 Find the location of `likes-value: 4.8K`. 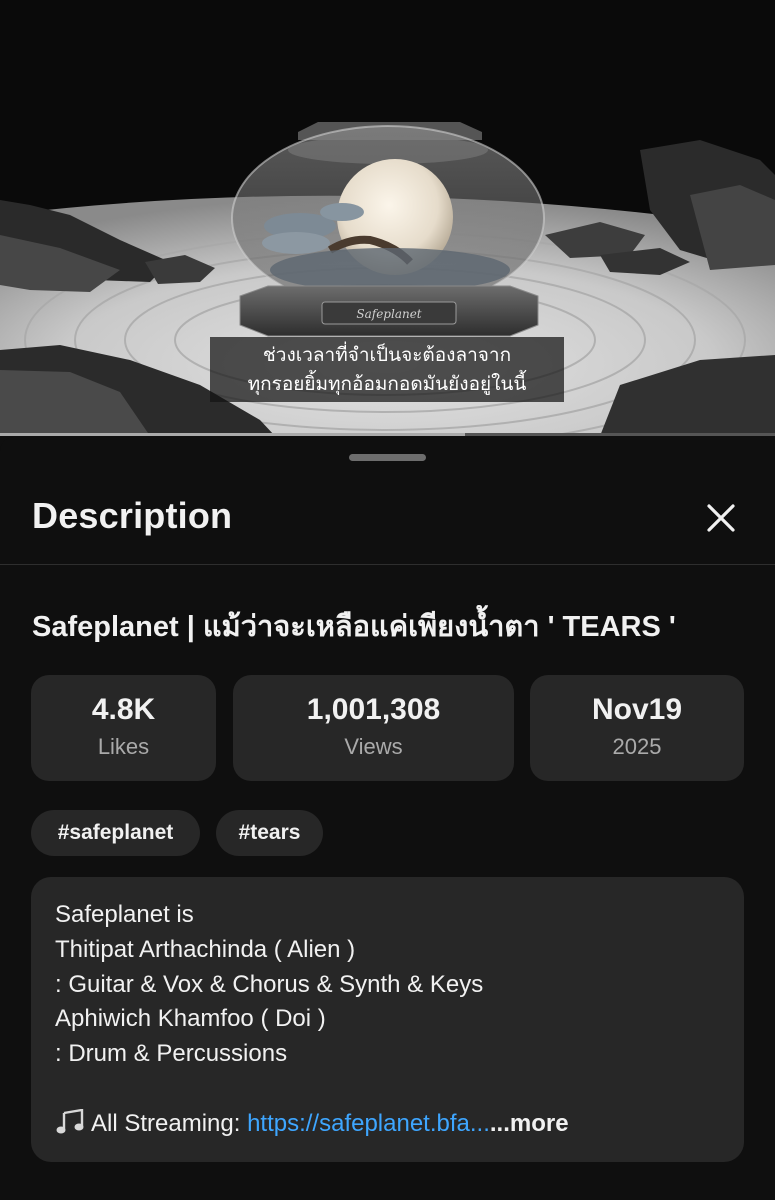

likes-value: 4.8K is located at coordinates (123, 709).